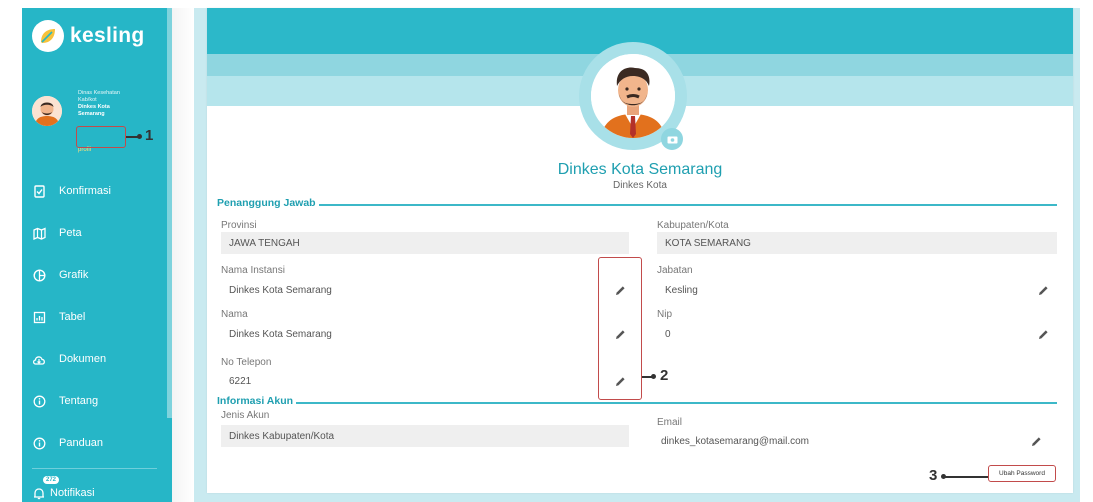 This screenshot has height=502, width=1093. I want to click on annotation-number-3: 3, so click(933, 475).